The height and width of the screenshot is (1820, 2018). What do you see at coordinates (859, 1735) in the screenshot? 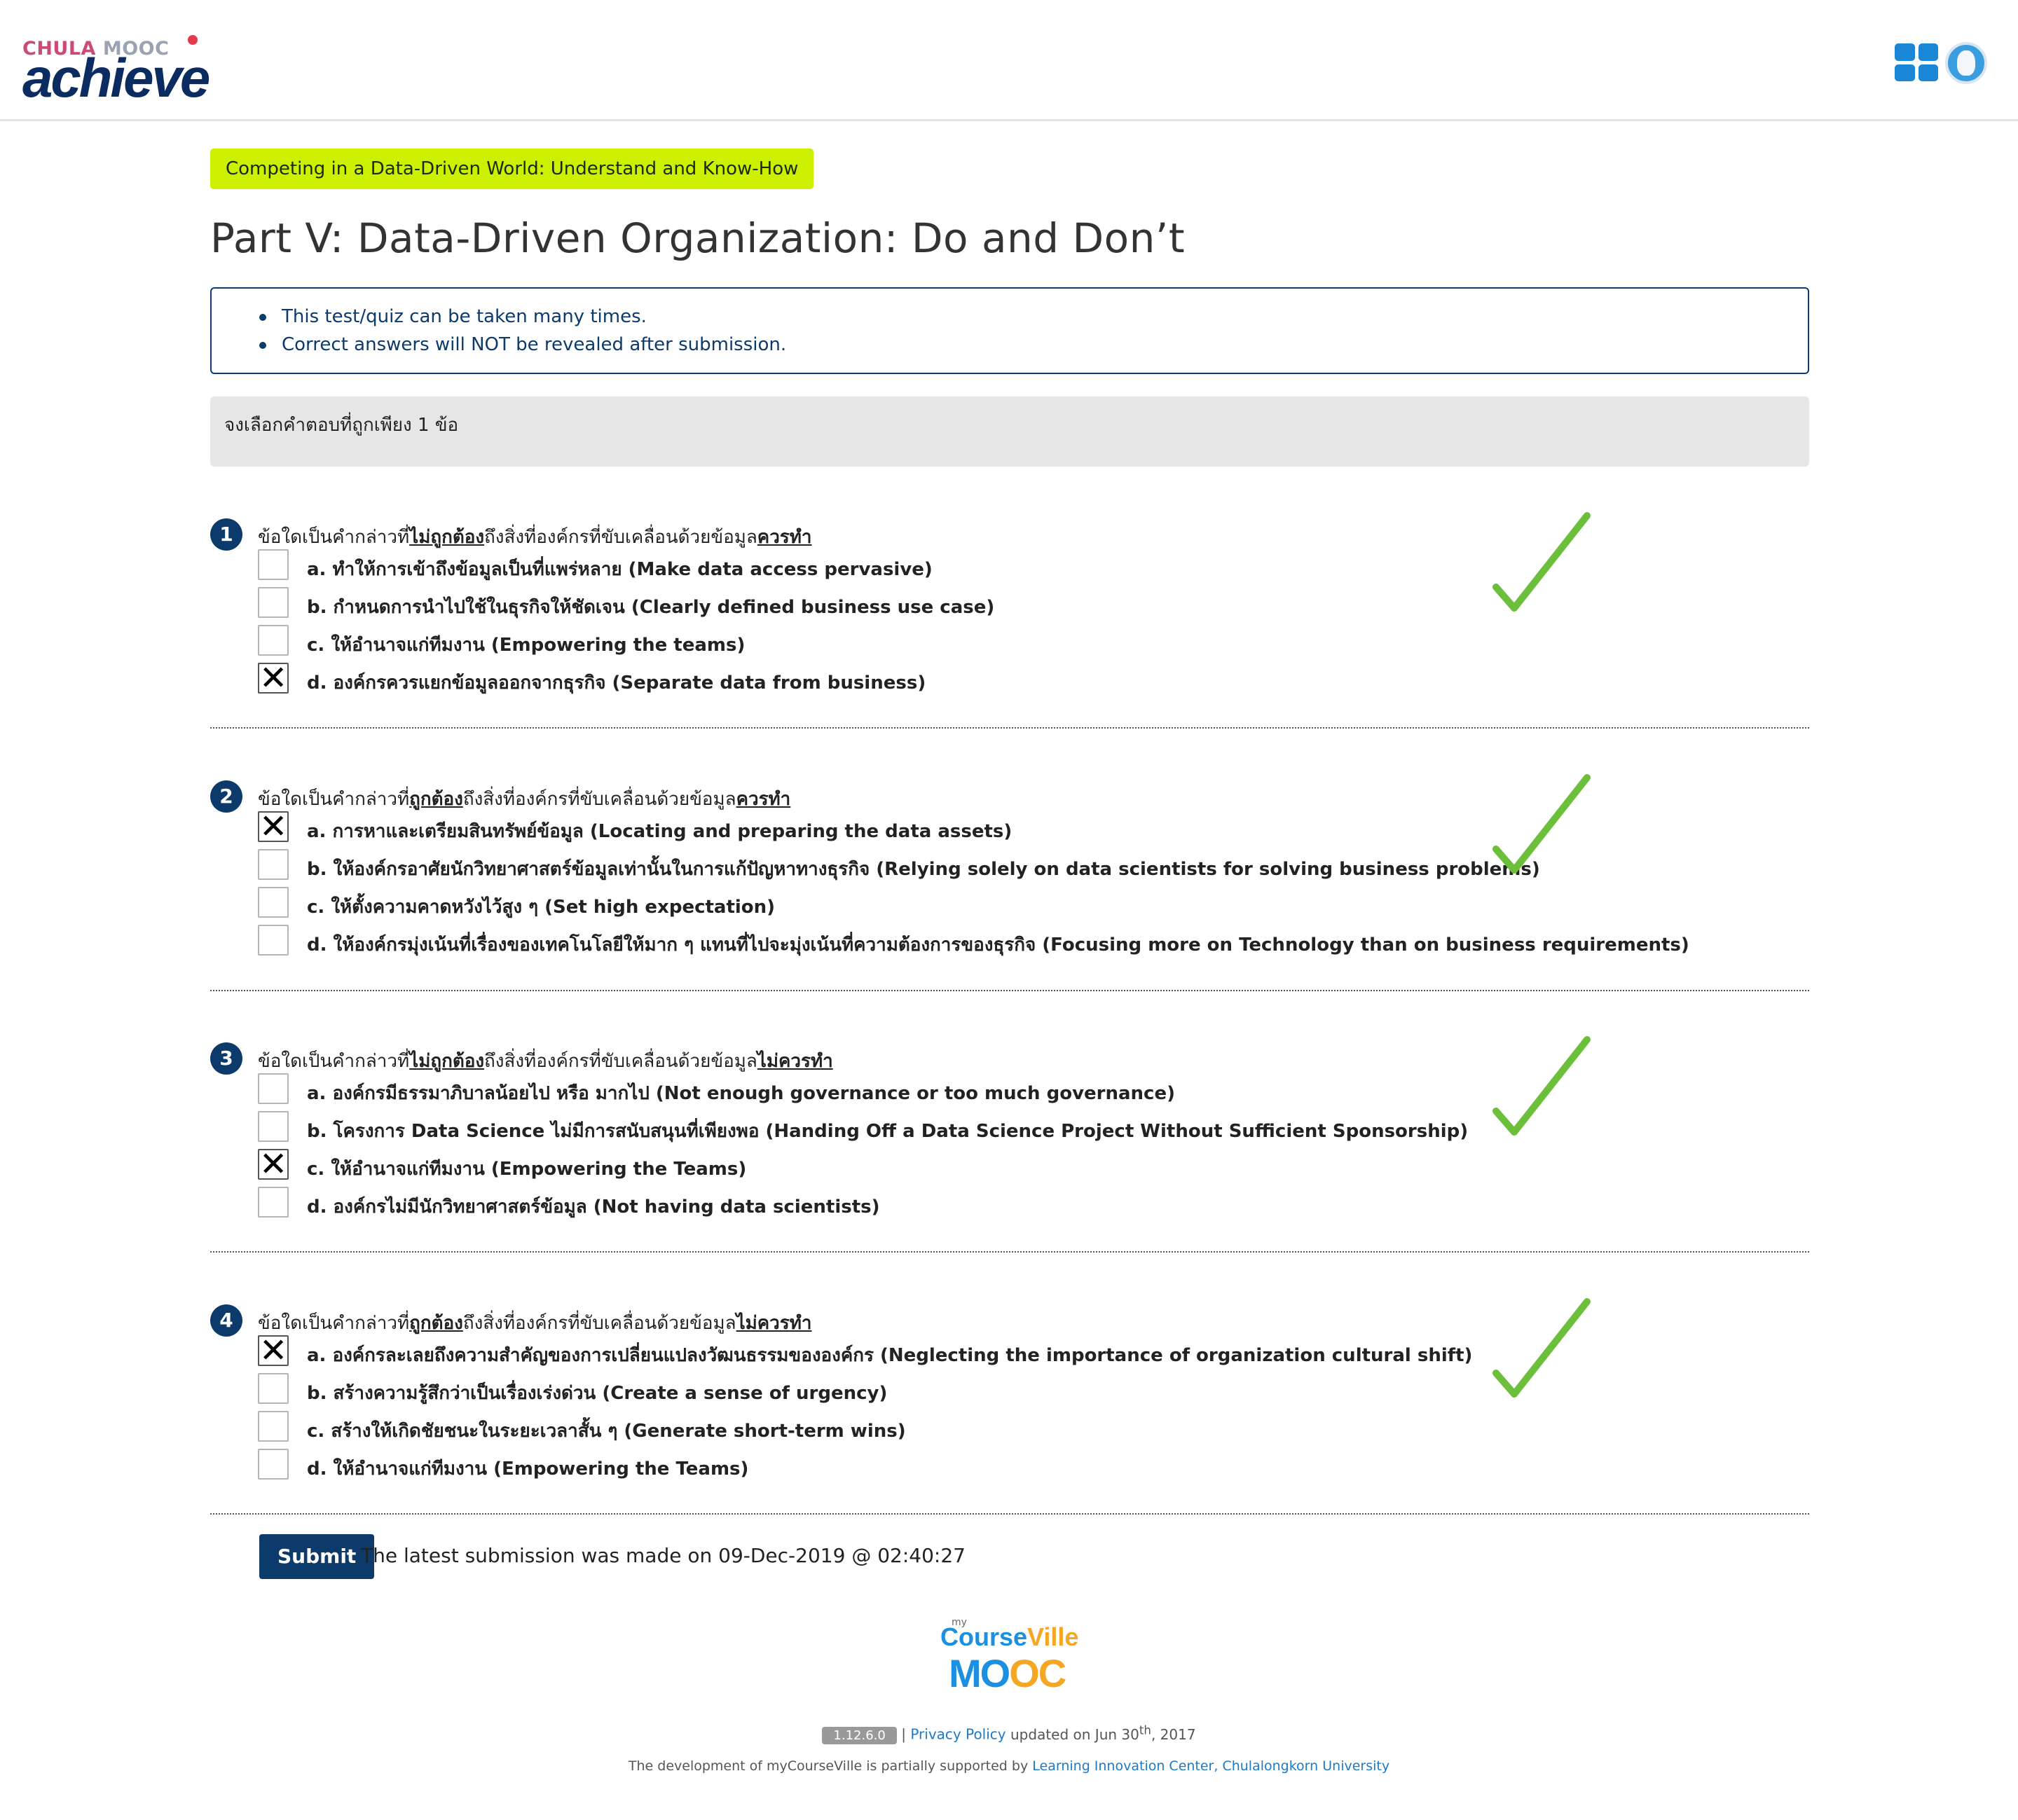
I see `version-badge: 1.12.6.0` at bounding box center [859, 1735].